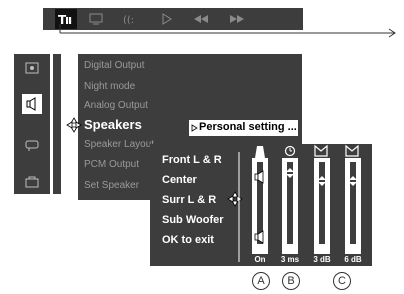 The height and width of the screenshot is (294, 404). Describe the element at coordinates (188, 240) in the screenshot. I see `speaker-item: OK to exit` at that location.